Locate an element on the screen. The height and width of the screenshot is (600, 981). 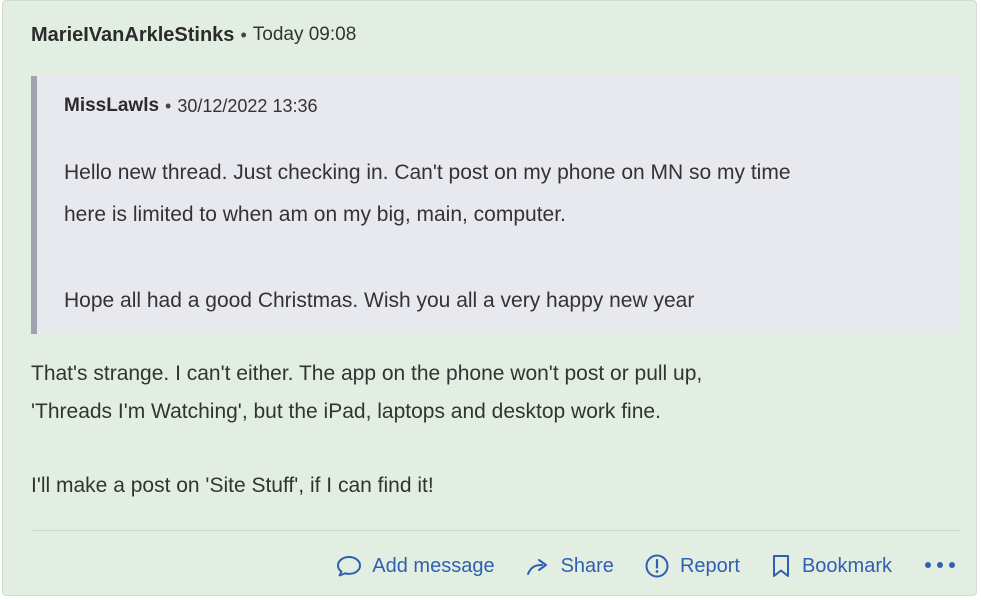
more-dots-icon is located at coordinates (940, 566).